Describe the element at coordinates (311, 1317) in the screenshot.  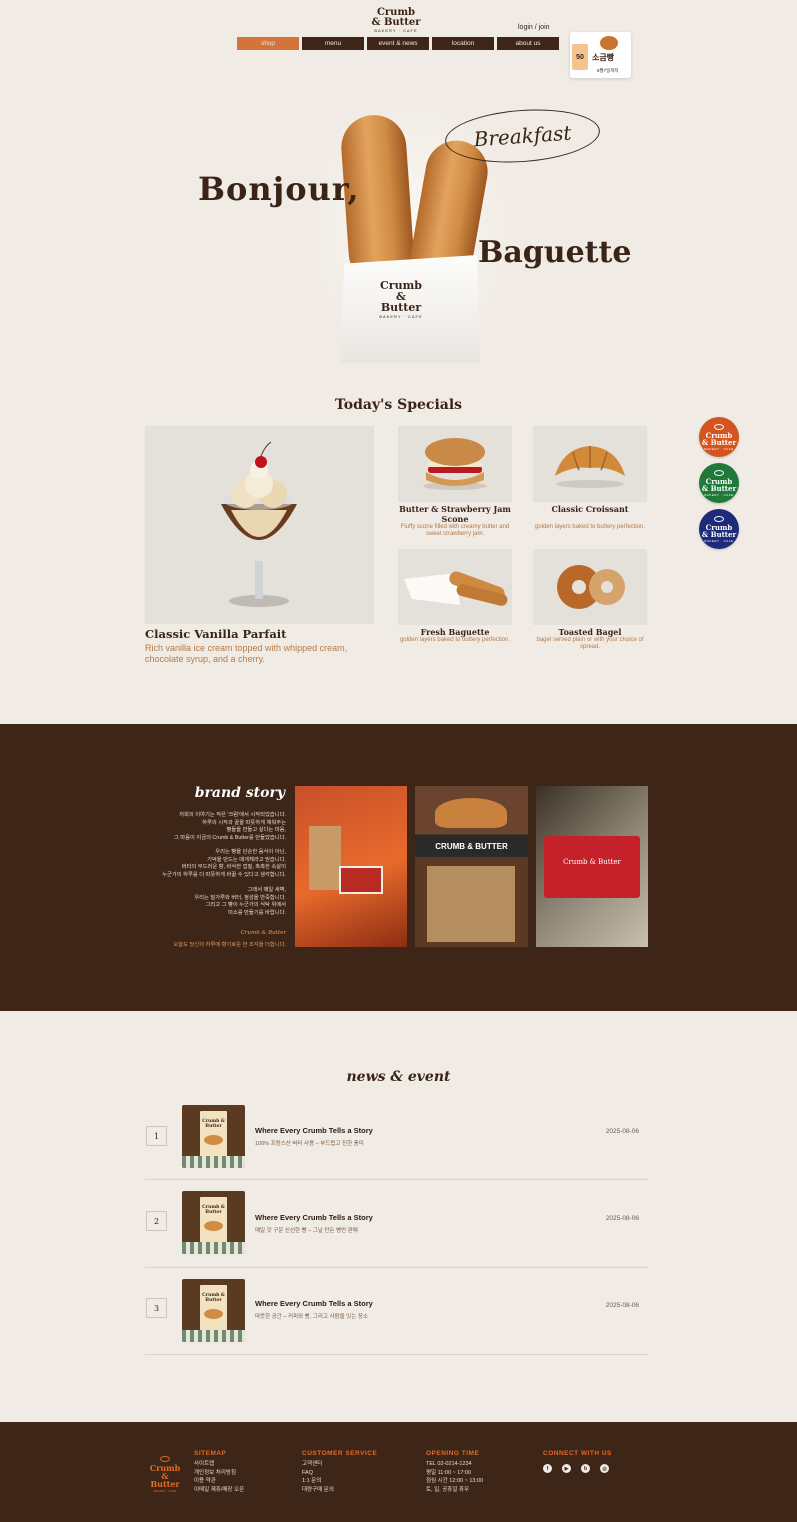
I see `news-desc: 따뜻한 공간 – 커피와 빵, 그리고 사람을 잇는 장소` at that location.